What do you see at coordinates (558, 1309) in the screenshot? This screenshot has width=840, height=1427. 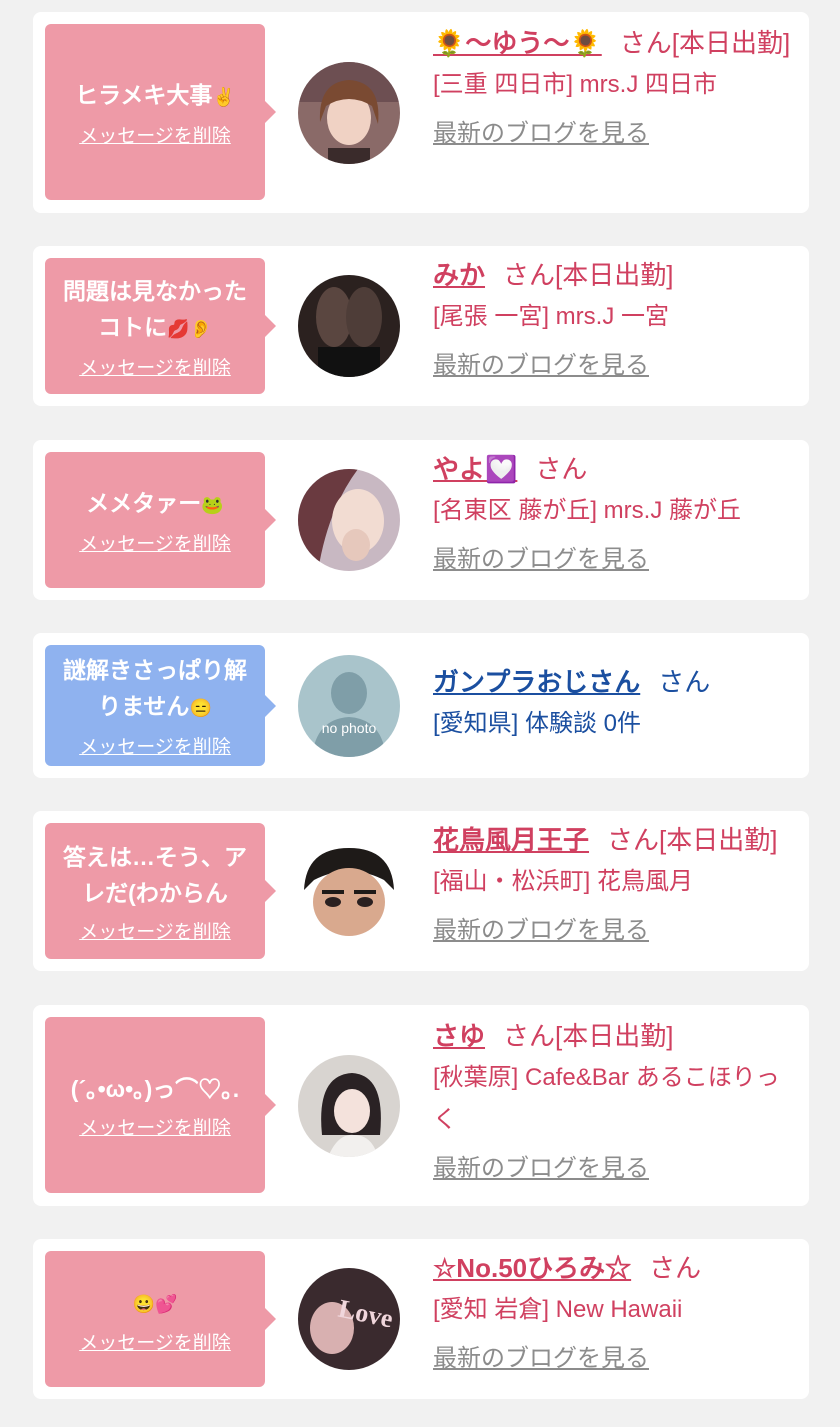 I see `location-text: [愛知 岩倉] New Hawaii` at bounding box center [558, 1309].